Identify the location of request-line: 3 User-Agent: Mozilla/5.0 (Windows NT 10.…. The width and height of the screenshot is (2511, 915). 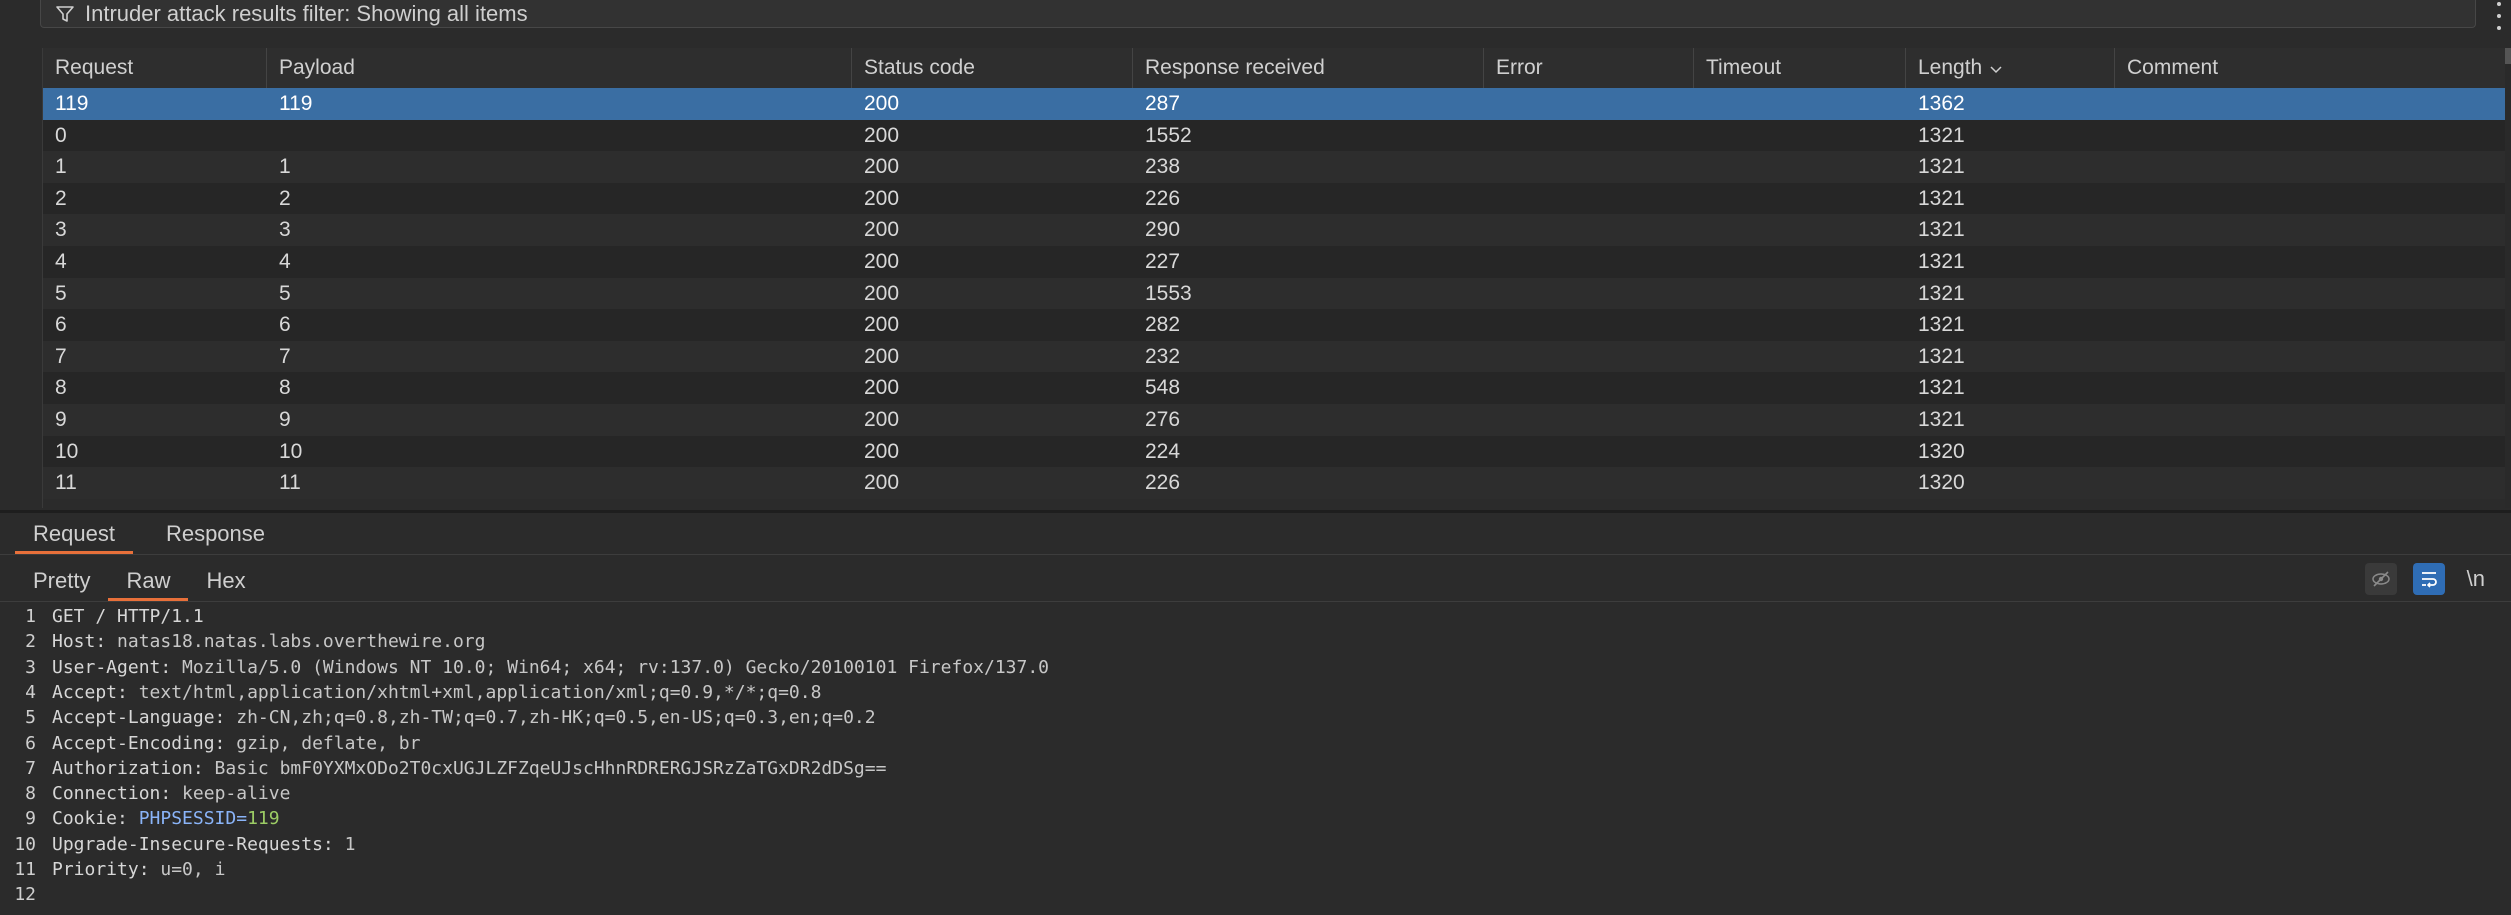
(1255, 667).